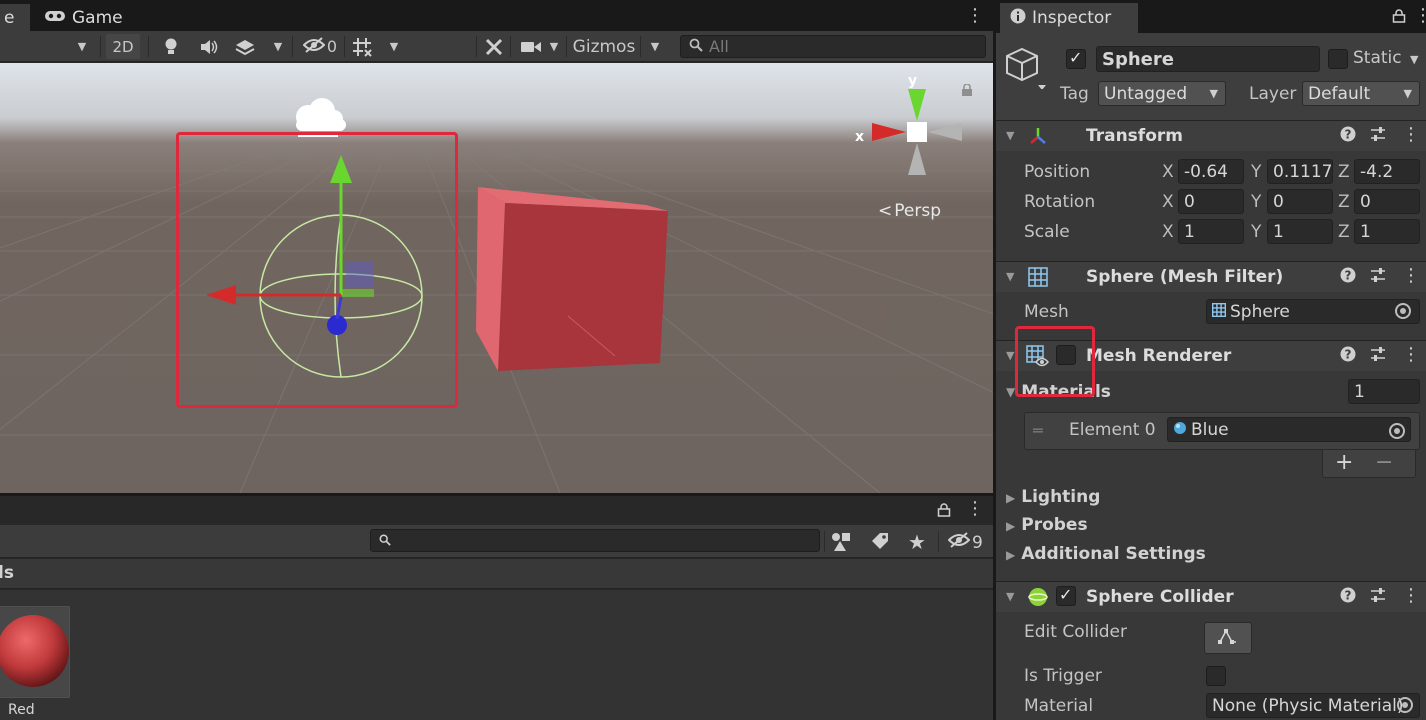 The height and width of the screenshot is (720, 1426). Describe the element at coordinates (245, 46) in the screenshot. I see `effects-toggle-icon` at that location.